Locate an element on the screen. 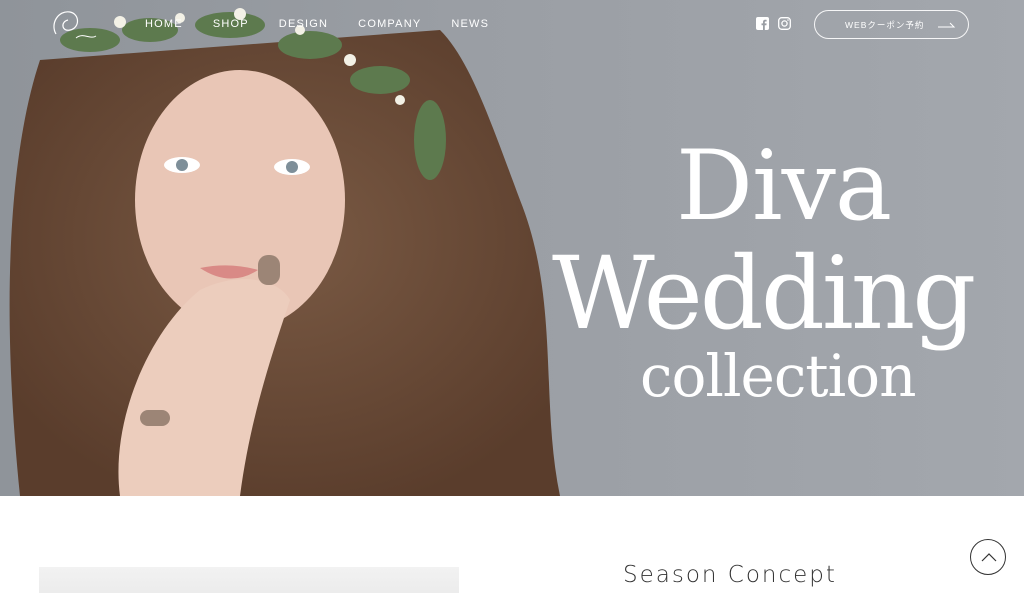 The height and width of the screenshot is (593, 1024). chevron-up-icon is located at coordinates (989, 557).